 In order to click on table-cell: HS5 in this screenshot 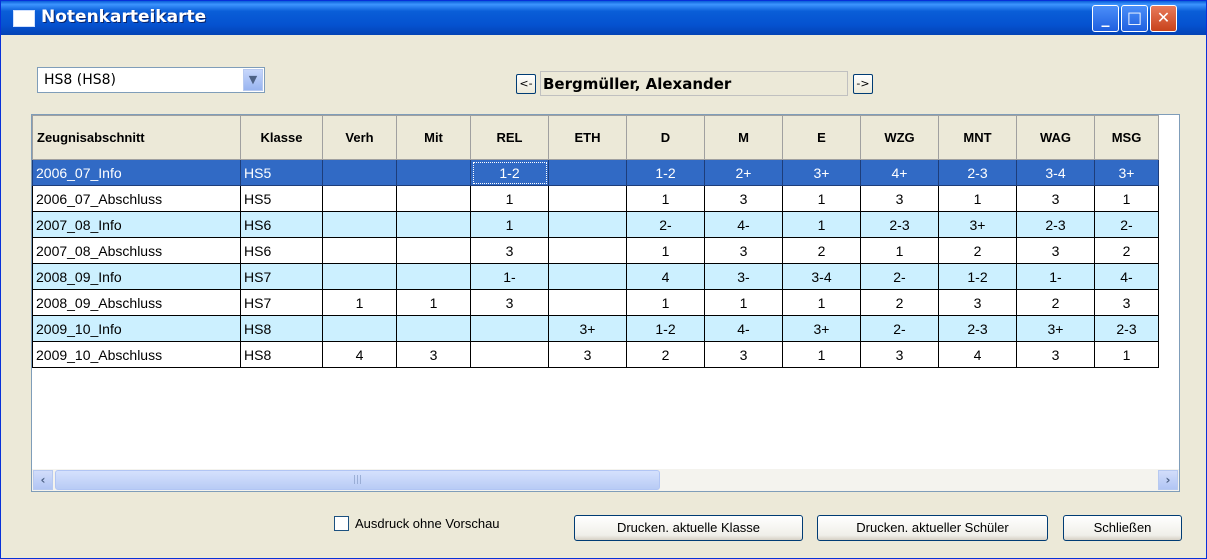, I will do `click(281, 172)`.